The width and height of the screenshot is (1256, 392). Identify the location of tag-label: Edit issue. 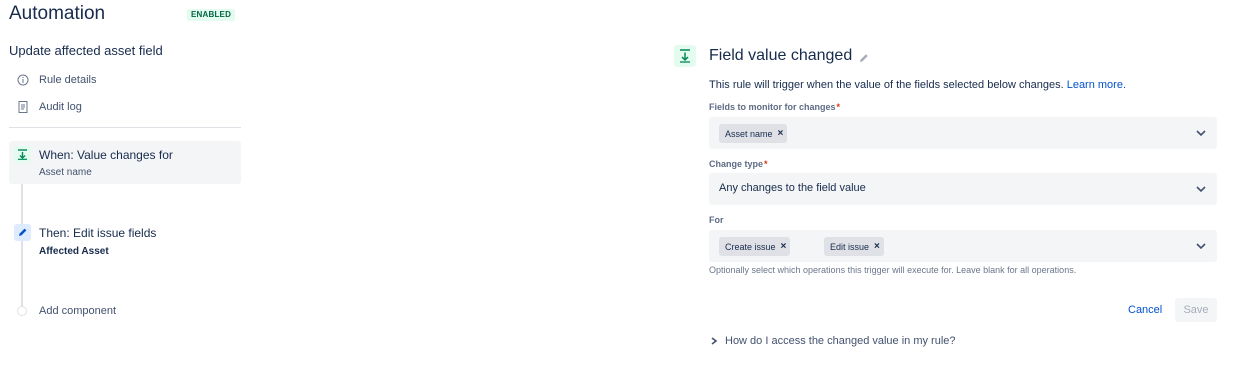
(850, 246).